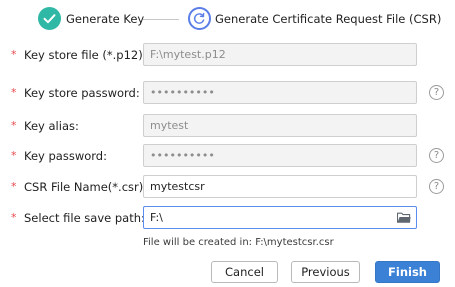  What do you see at coordinates (161, 19) in the screenshot?
I see `step-connector` at bounding box center [161, 19].